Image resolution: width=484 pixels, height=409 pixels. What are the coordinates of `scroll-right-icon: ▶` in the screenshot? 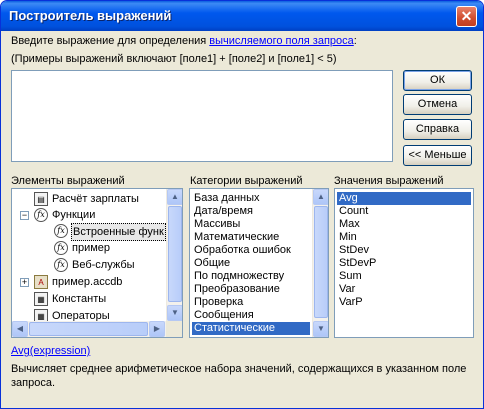 It's located at (157, 329).